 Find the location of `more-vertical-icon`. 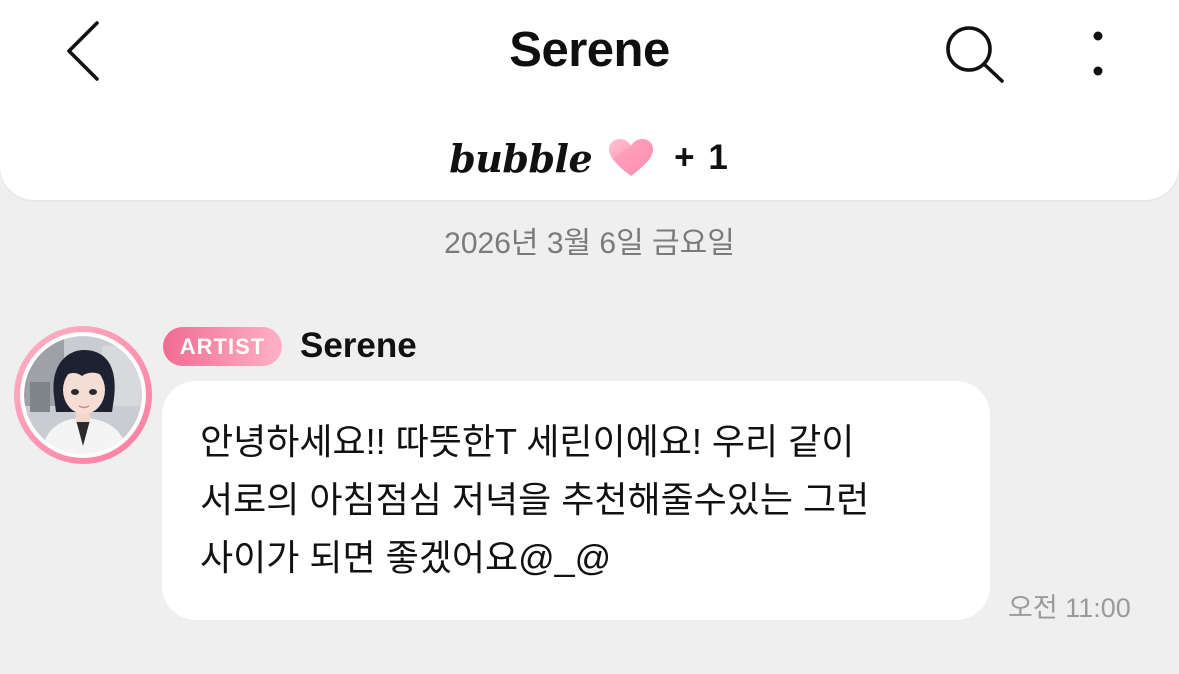

more-vertical-icon is located at coordinates (1098, 53).